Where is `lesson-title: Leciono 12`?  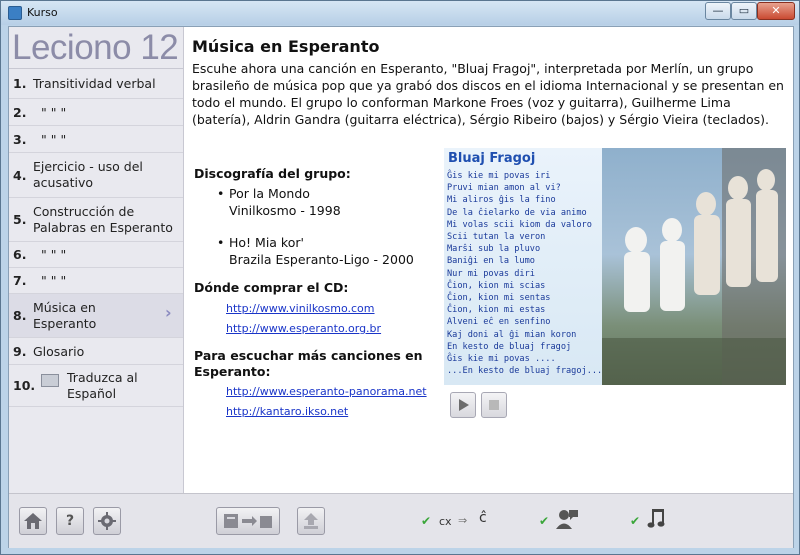 lesson-title: Leciono 12 is located at coordinates (96, 48).